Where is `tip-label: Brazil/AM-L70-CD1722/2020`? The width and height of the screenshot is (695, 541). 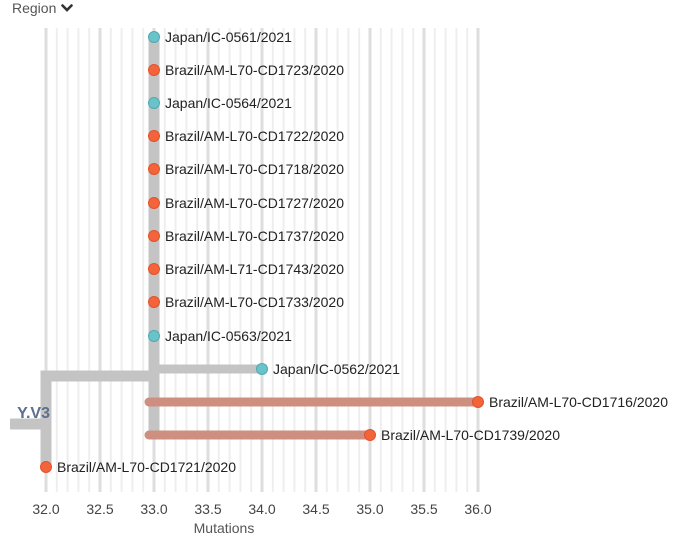 tip-label: Brazil/AM-L70-CD1722/2020 is located at coordinates (254, 136).